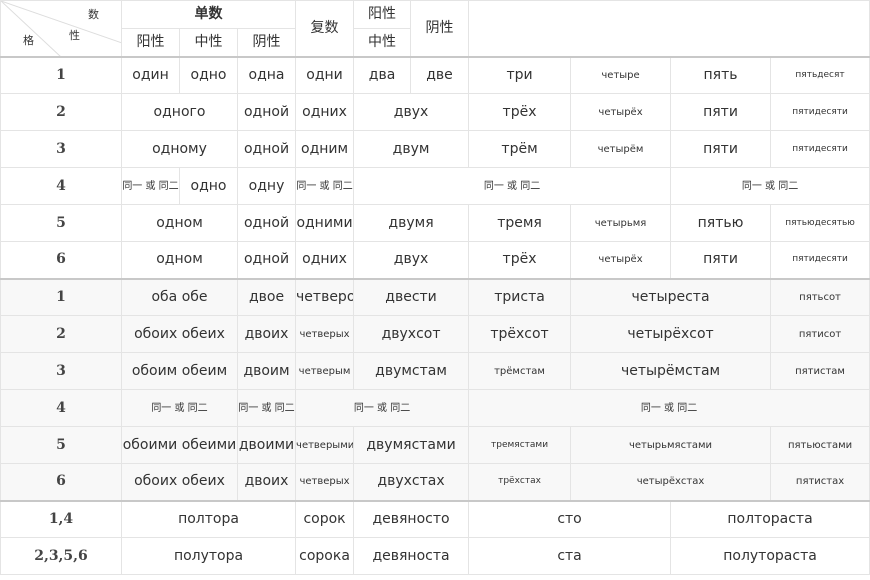 The width and height of the screenshot is (870, 580). I want to click on fem-header: 阴性, so click(266, 42).